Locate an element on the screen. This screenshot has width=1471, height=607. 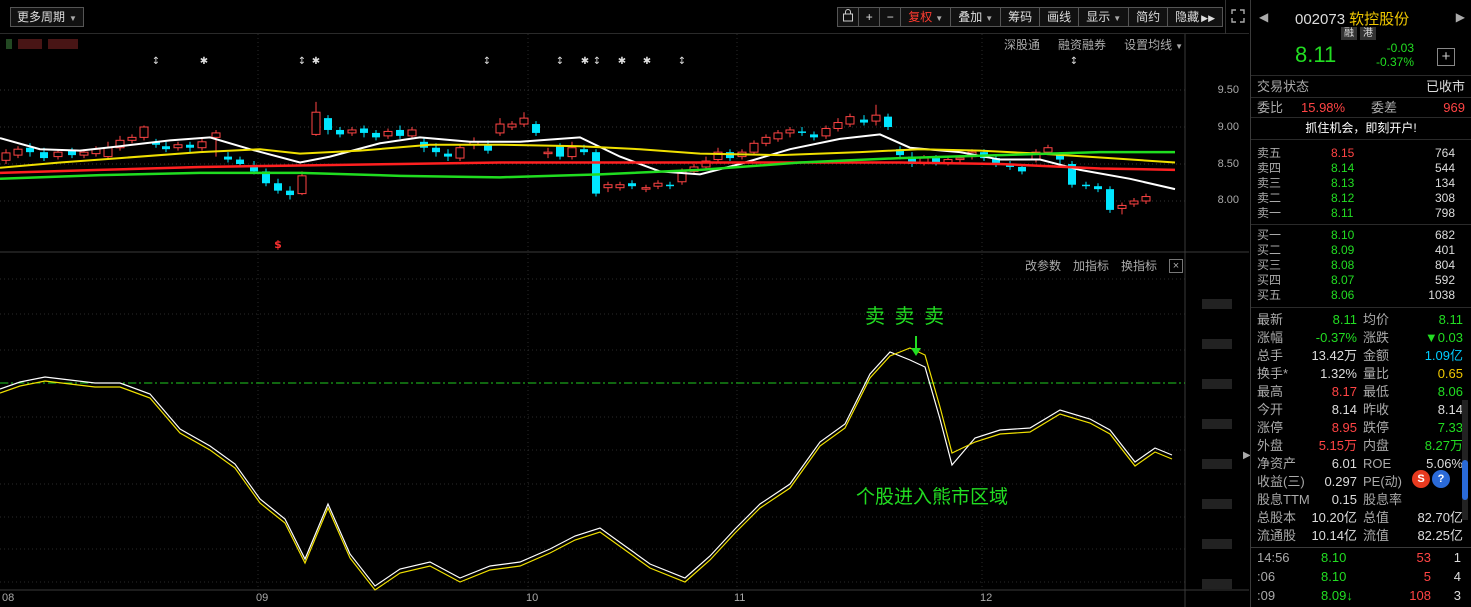
display-button: 显示 ▼ is located at coordinates (1104, 17).